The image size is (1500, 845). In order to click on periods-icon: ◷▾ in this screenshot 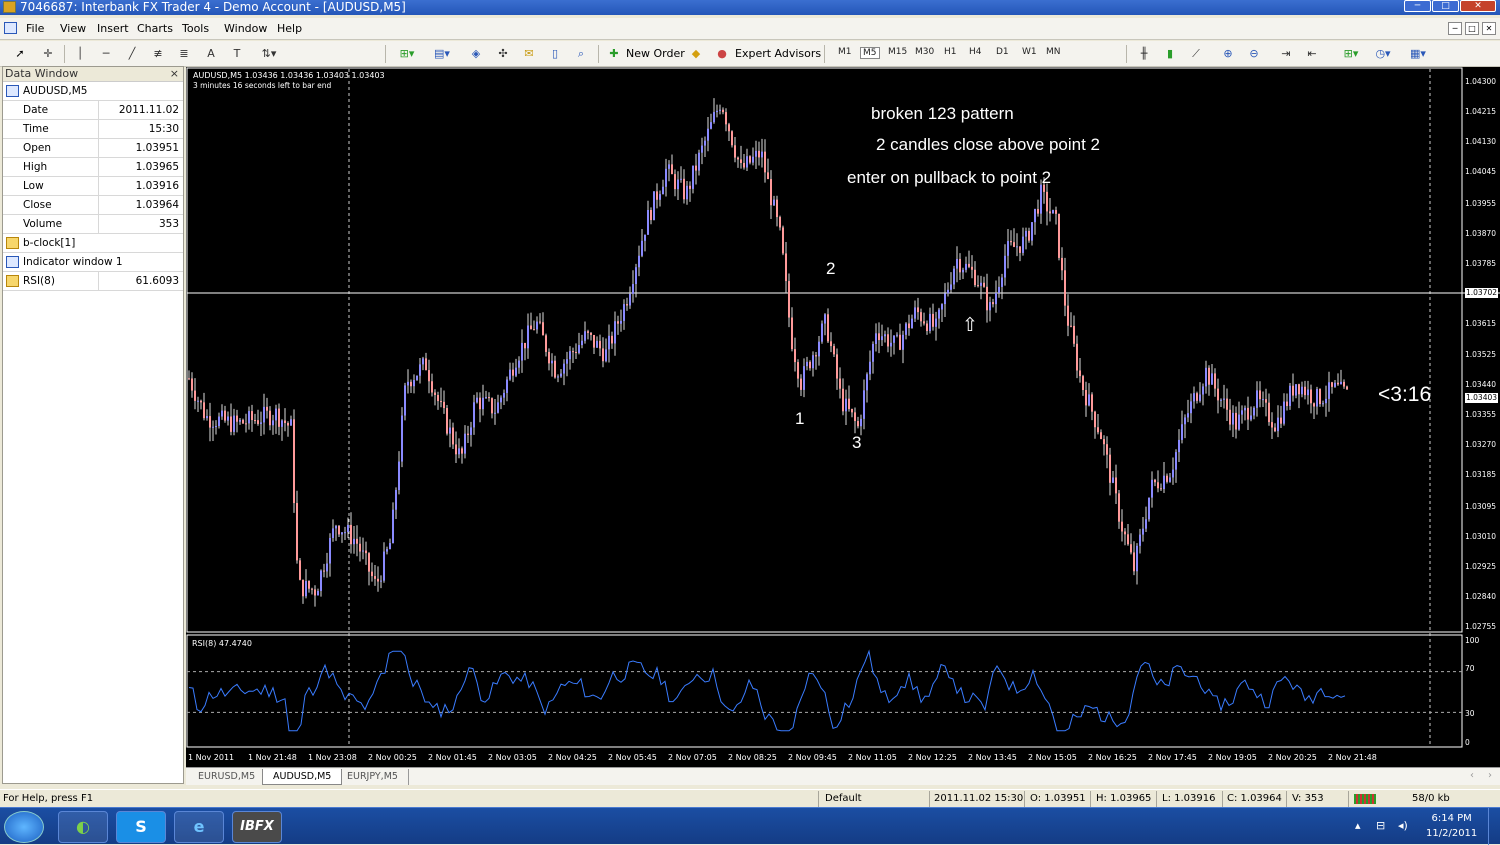, I will do `click(1383, 54)`.